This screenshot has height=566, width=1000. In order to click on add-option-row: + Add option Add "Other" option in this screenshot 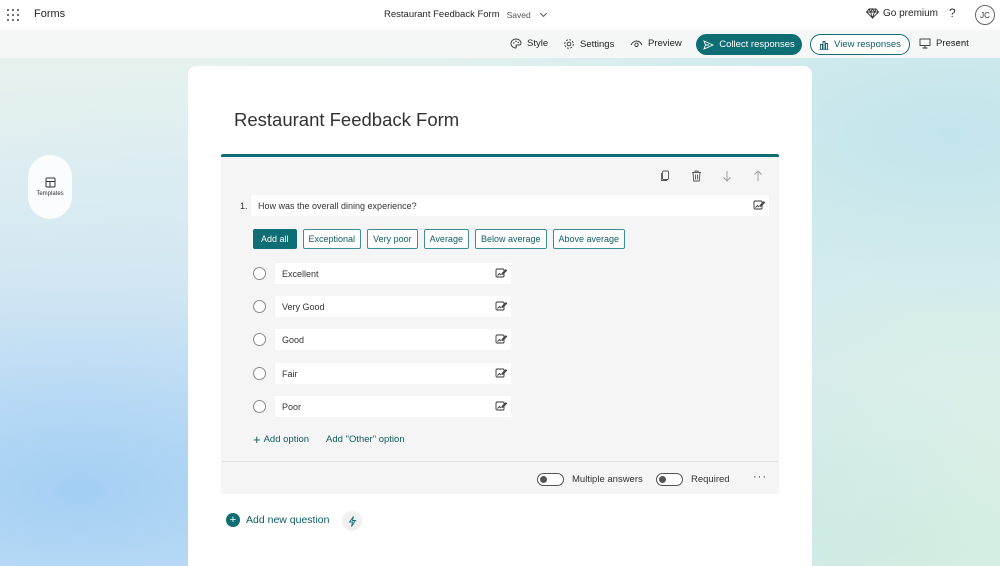, I will do `click(329, 439)`.